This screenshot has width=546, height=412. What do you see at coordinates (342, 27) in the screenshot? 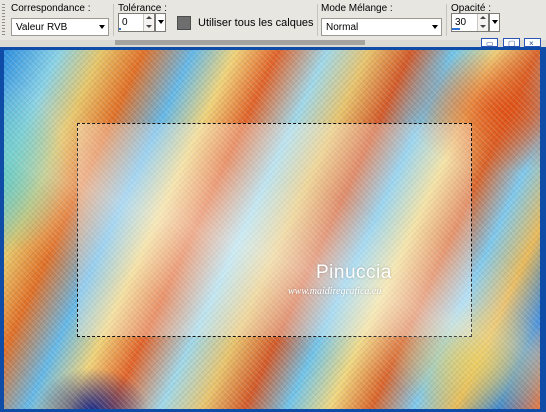
I see `blend-mode-value: Normal` at bounding box center [342, 27].